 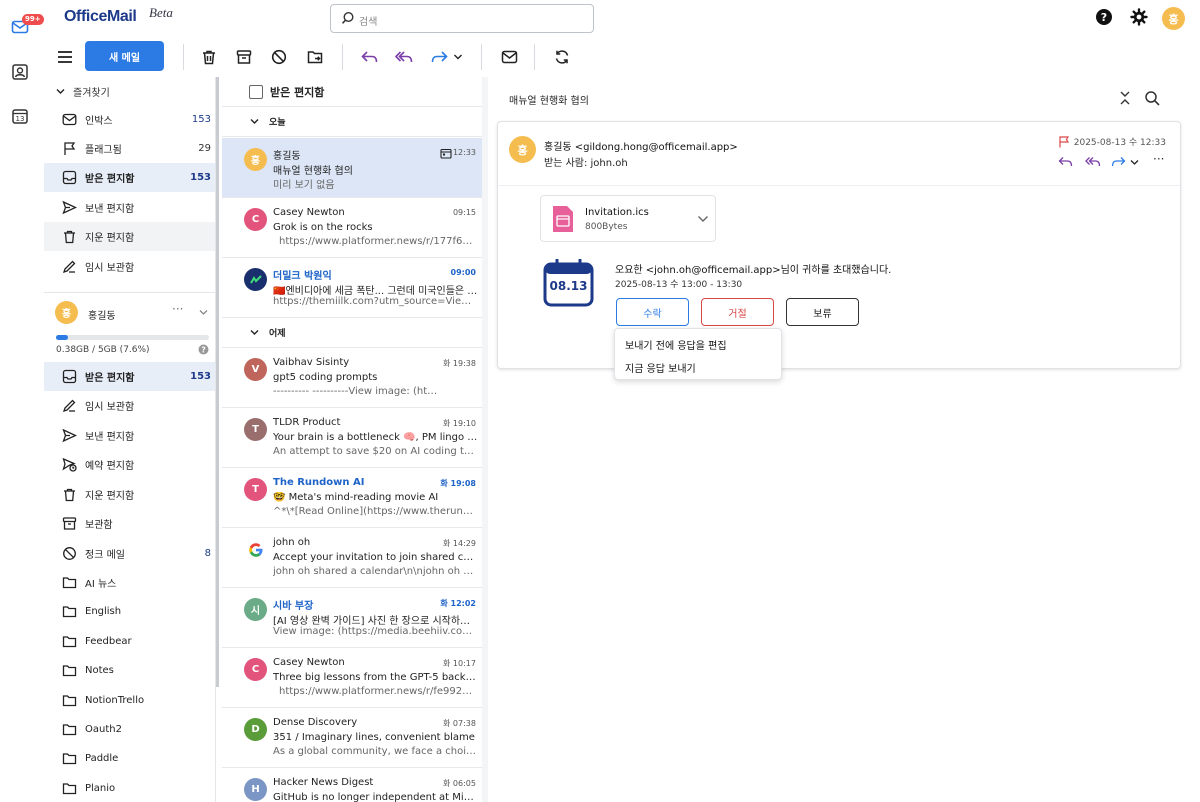 What do you see at coordinates (464, 212) in the screenshot?
I see `mail-time: 09:15` at bounding box center [464, 212].